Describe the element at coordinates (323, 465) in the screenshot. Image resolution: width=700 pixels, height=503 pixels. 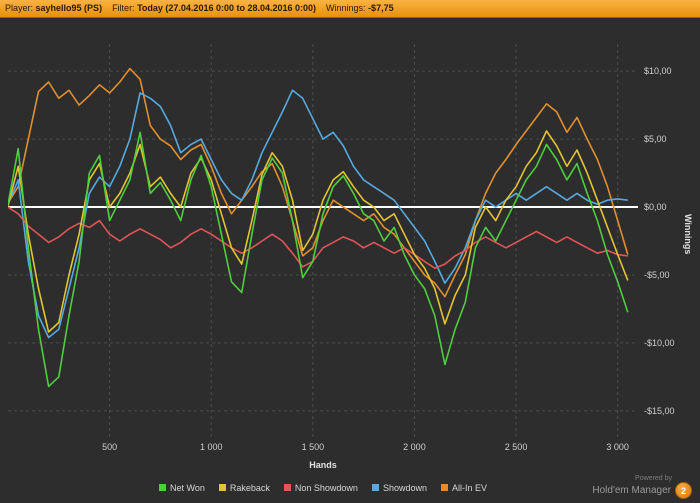
I see `x-axis-title: Hands` at that location.